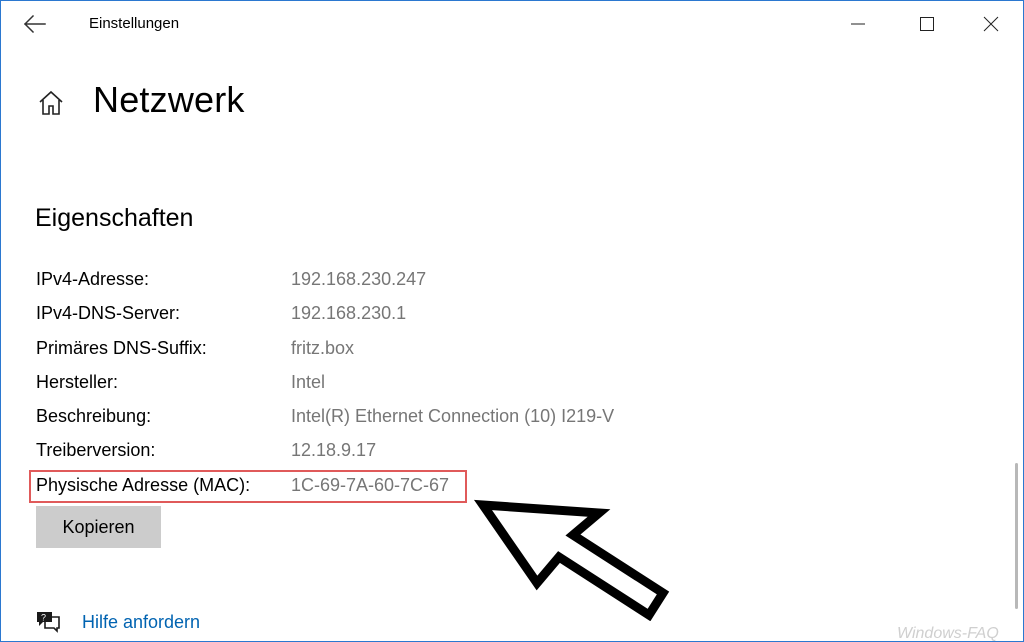  Describe the element at coordinates (571, 560) in the screenshot. I see `pointer-arrow-icon` at that location.